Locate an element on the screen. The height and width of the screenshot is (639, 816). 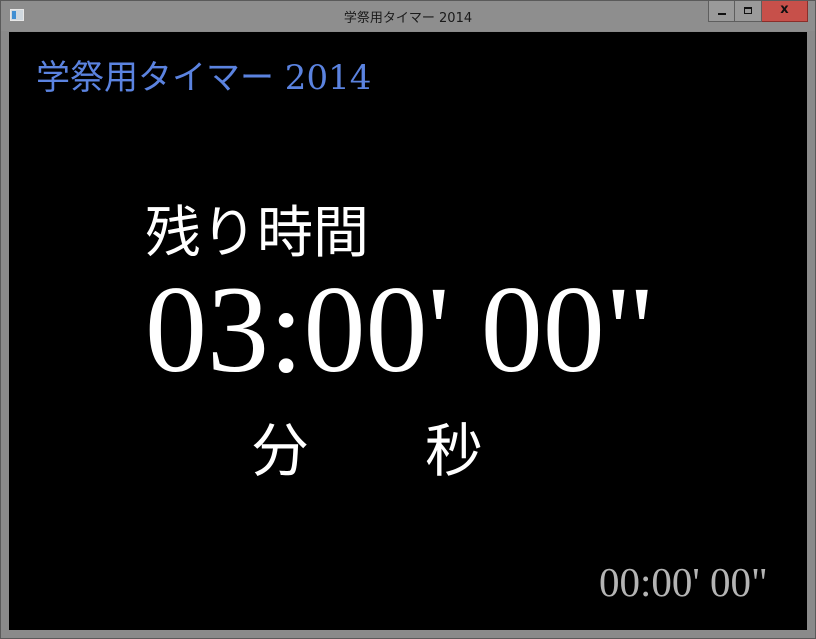
remaining-time-display: 03:00' 00" is located at coordinates (400, 329).